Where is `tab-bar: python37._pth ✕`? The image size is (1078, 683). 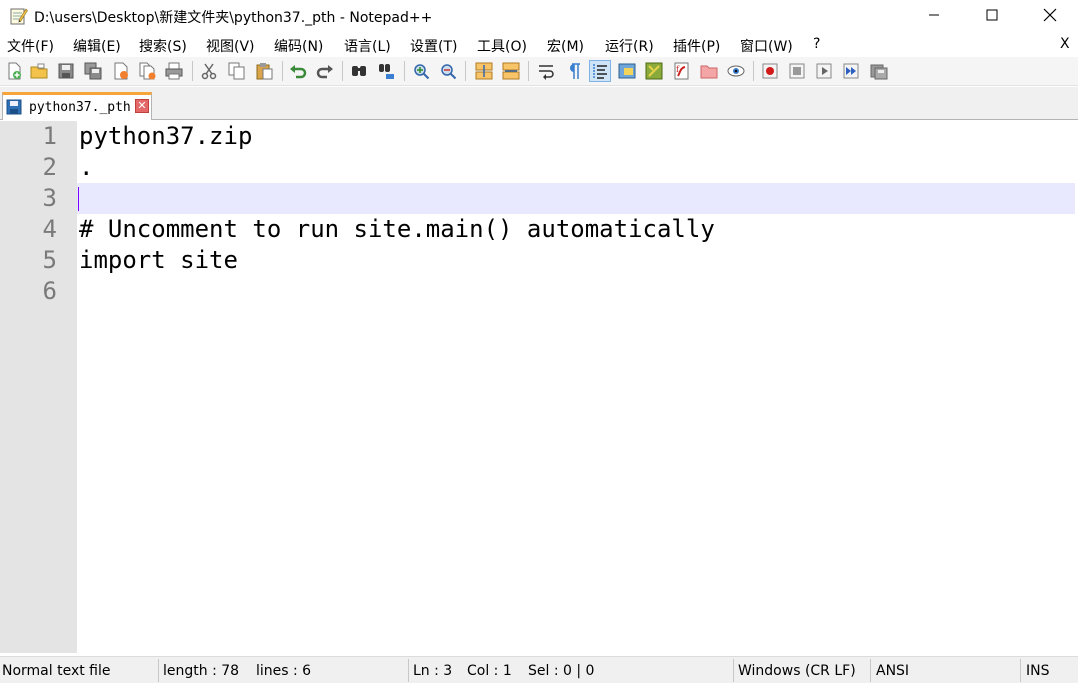 tab-bar: python37._pth ✕ is located at coordinates (539, 103).